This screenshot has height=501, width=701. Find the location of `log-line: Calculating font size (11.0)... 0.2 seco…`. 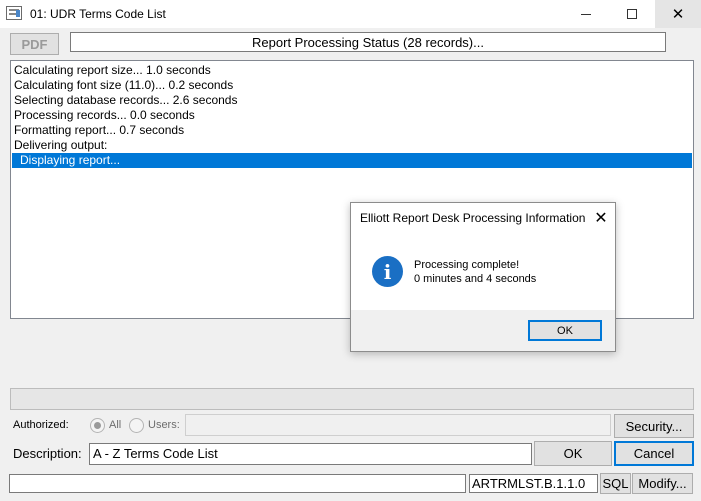

log-line: Calculating font size (11.0)... 0.2 seco… is located at coordinates (123, 85).